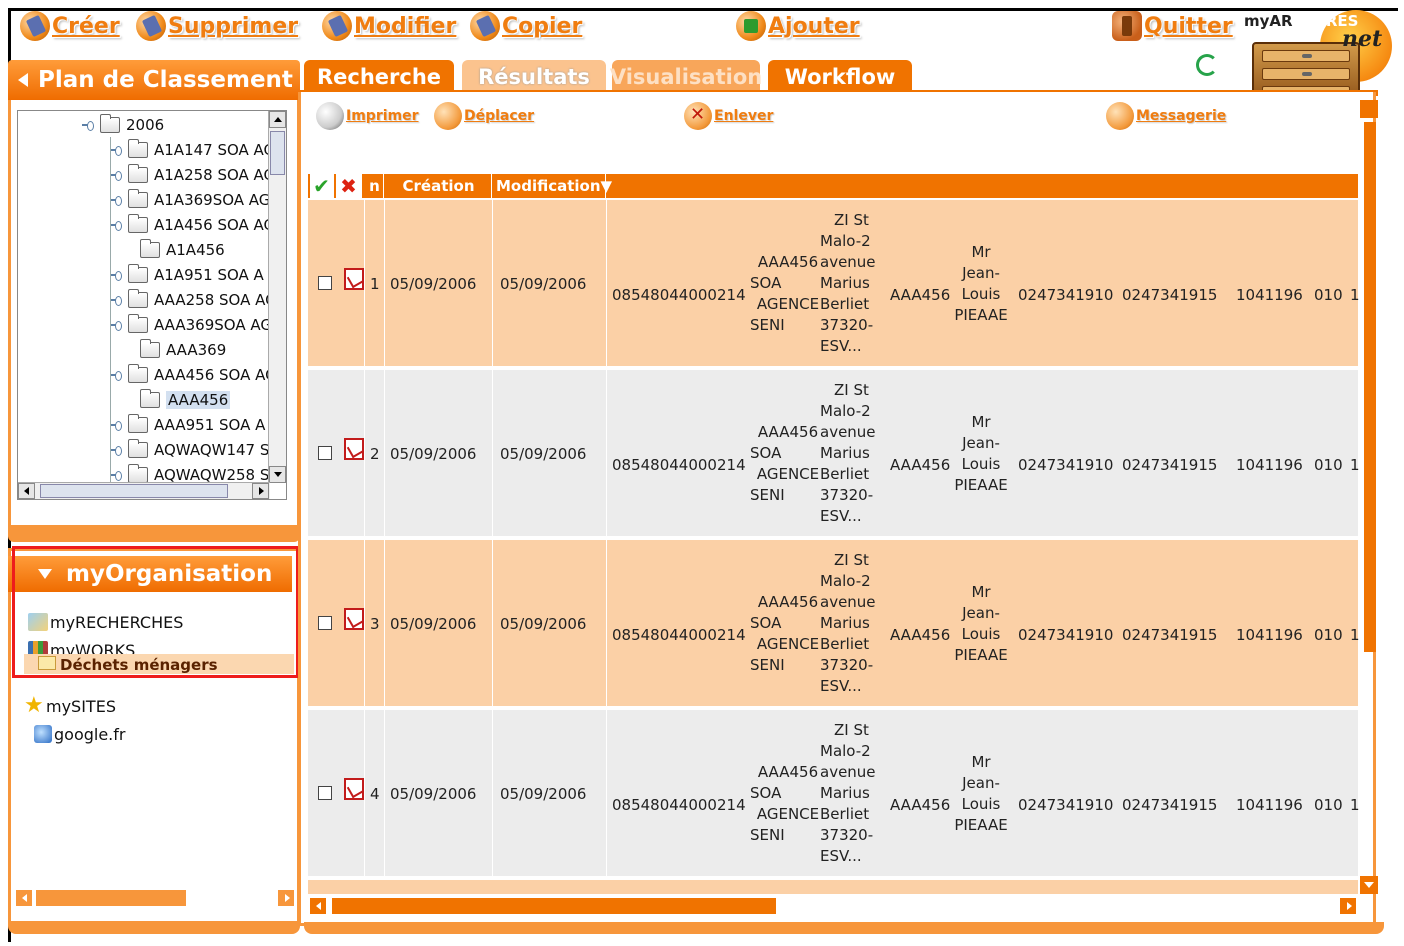 This screenshot has width=1404, height=946. What do you see at coordinates (322, 186) in the screenshot?
I see `select-all-check-icon: ✔` at bounding box center [322, 186].